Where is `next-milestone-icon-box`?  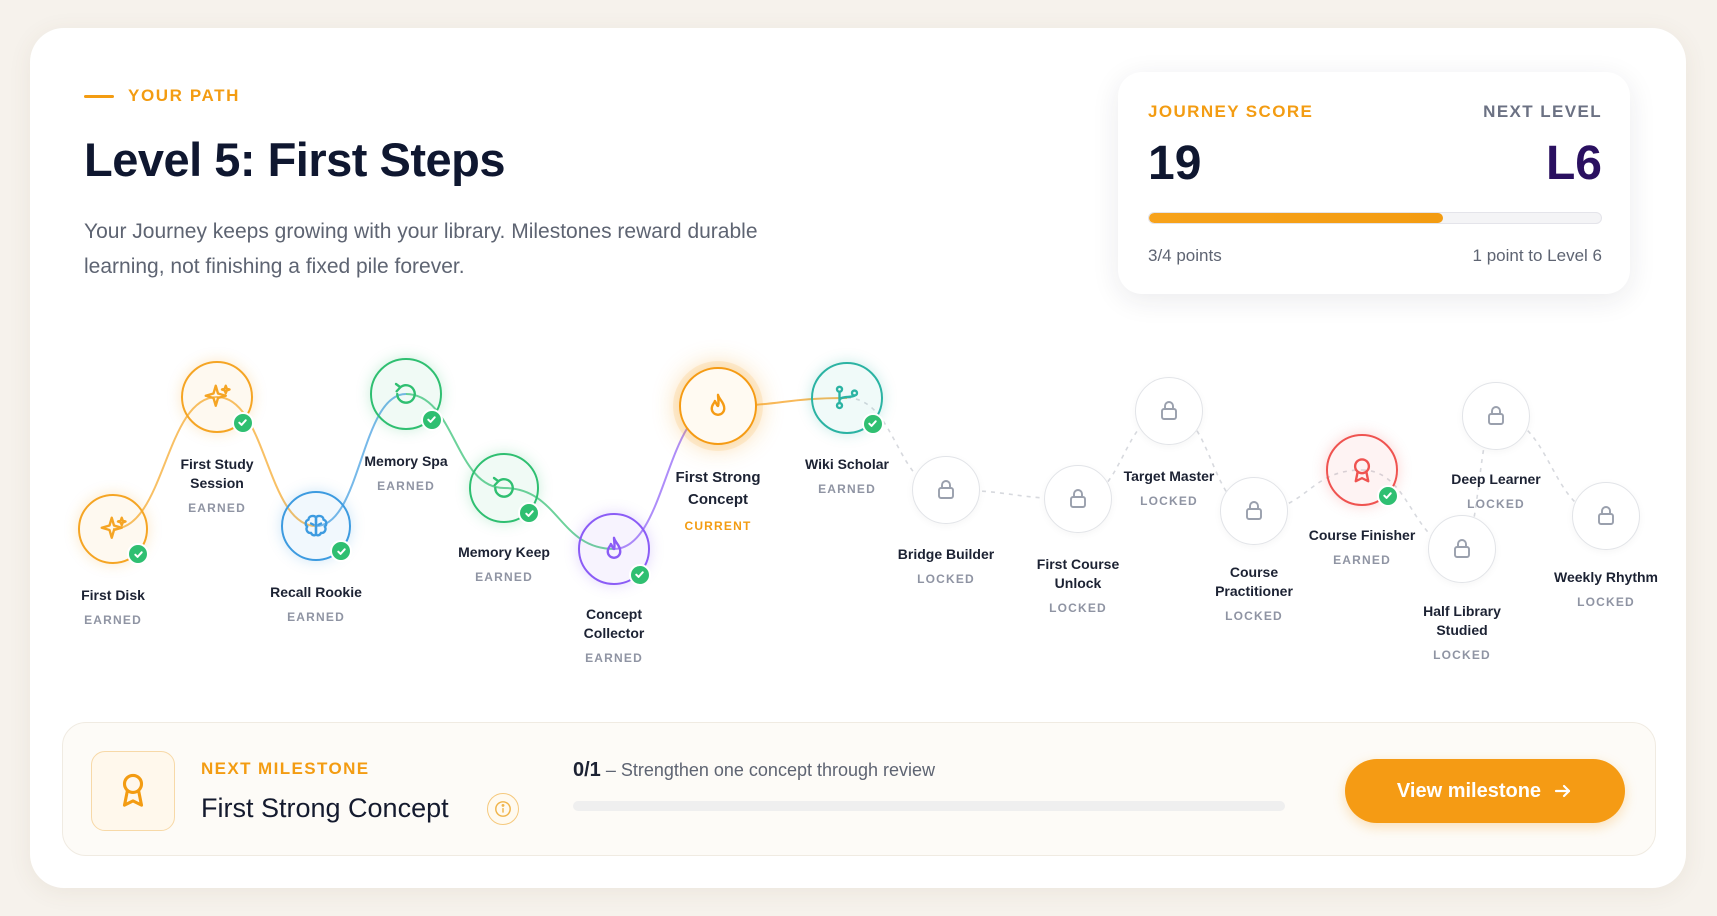 next-milestone-icon-box is located at coordinates (133, 791).